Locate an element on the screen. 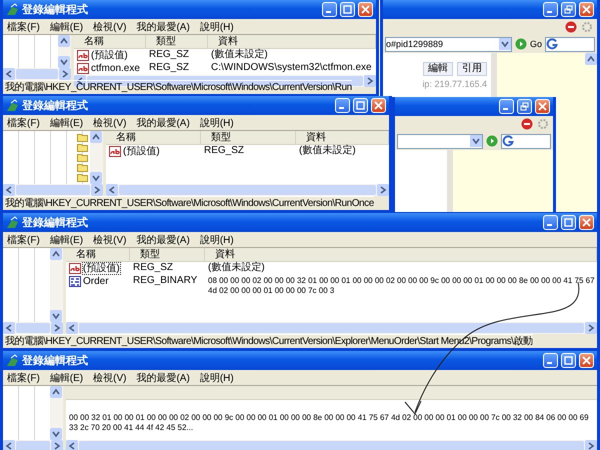 The width and height of the screenshot is (600, 450). post-action-button: 編輯 is located at coordinates (438, 69).